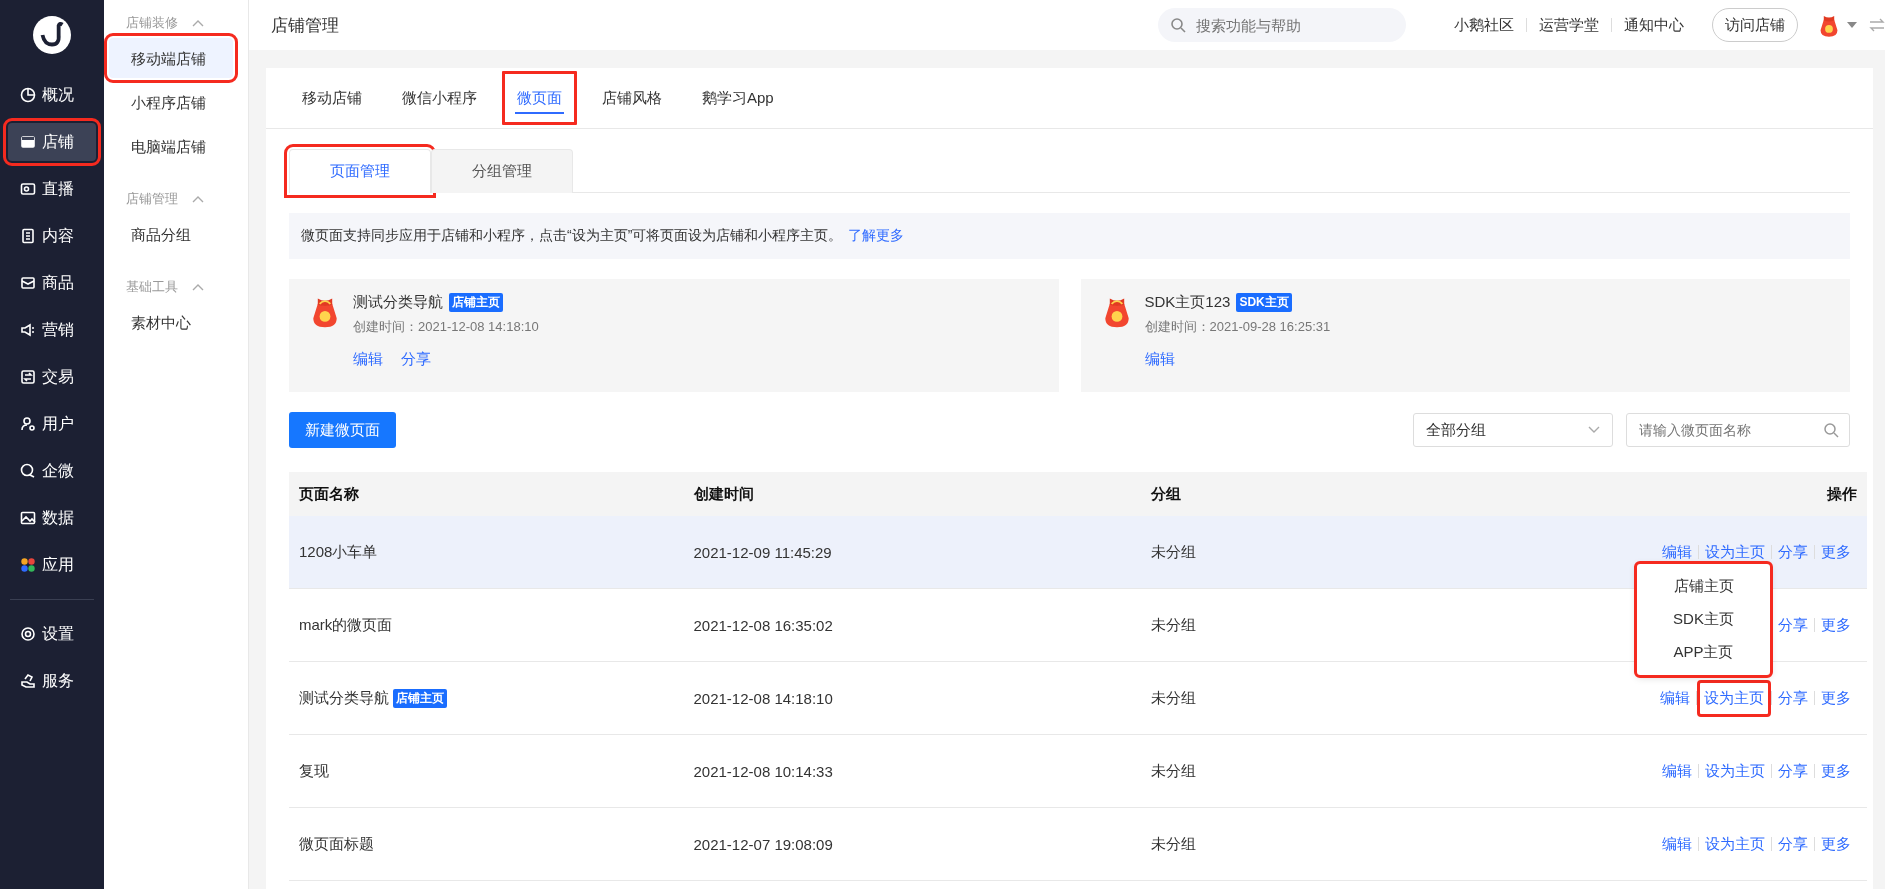  What do you see at coordinates (876, 236) in the screenshot?
I see `learn-more-link: 了解更多` at bounding box center [876, 236].